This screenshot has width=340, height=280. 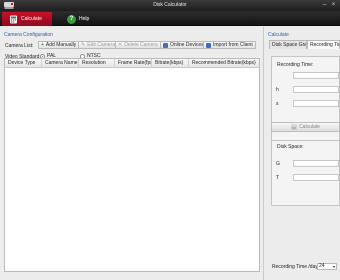 What do you see at coordinates (305, 173) in the screenshot?
I see `disk-space-group: Disk Space: G T` at bounding box center [305, 173].